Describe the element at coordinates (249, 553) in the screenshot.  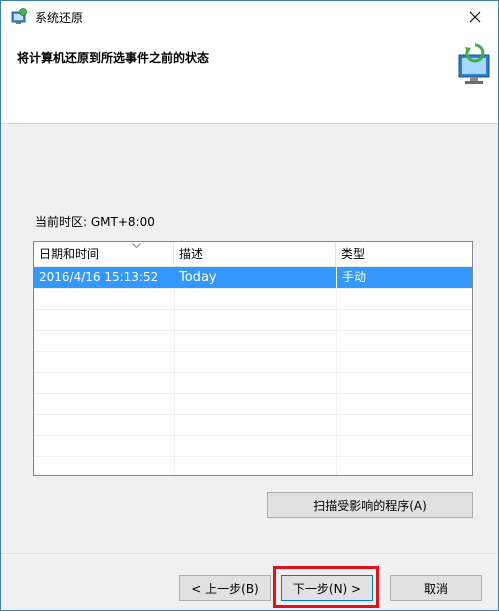
I see `footer-divider` at that location.